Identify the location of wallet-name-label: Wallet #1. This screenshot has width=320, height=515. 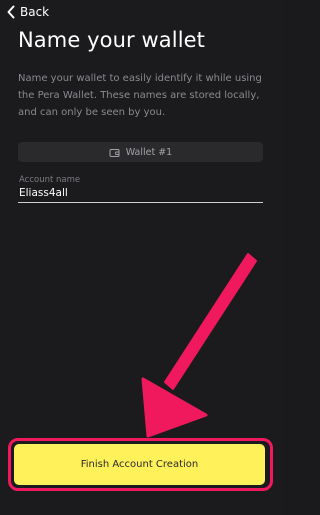
(149, 152).